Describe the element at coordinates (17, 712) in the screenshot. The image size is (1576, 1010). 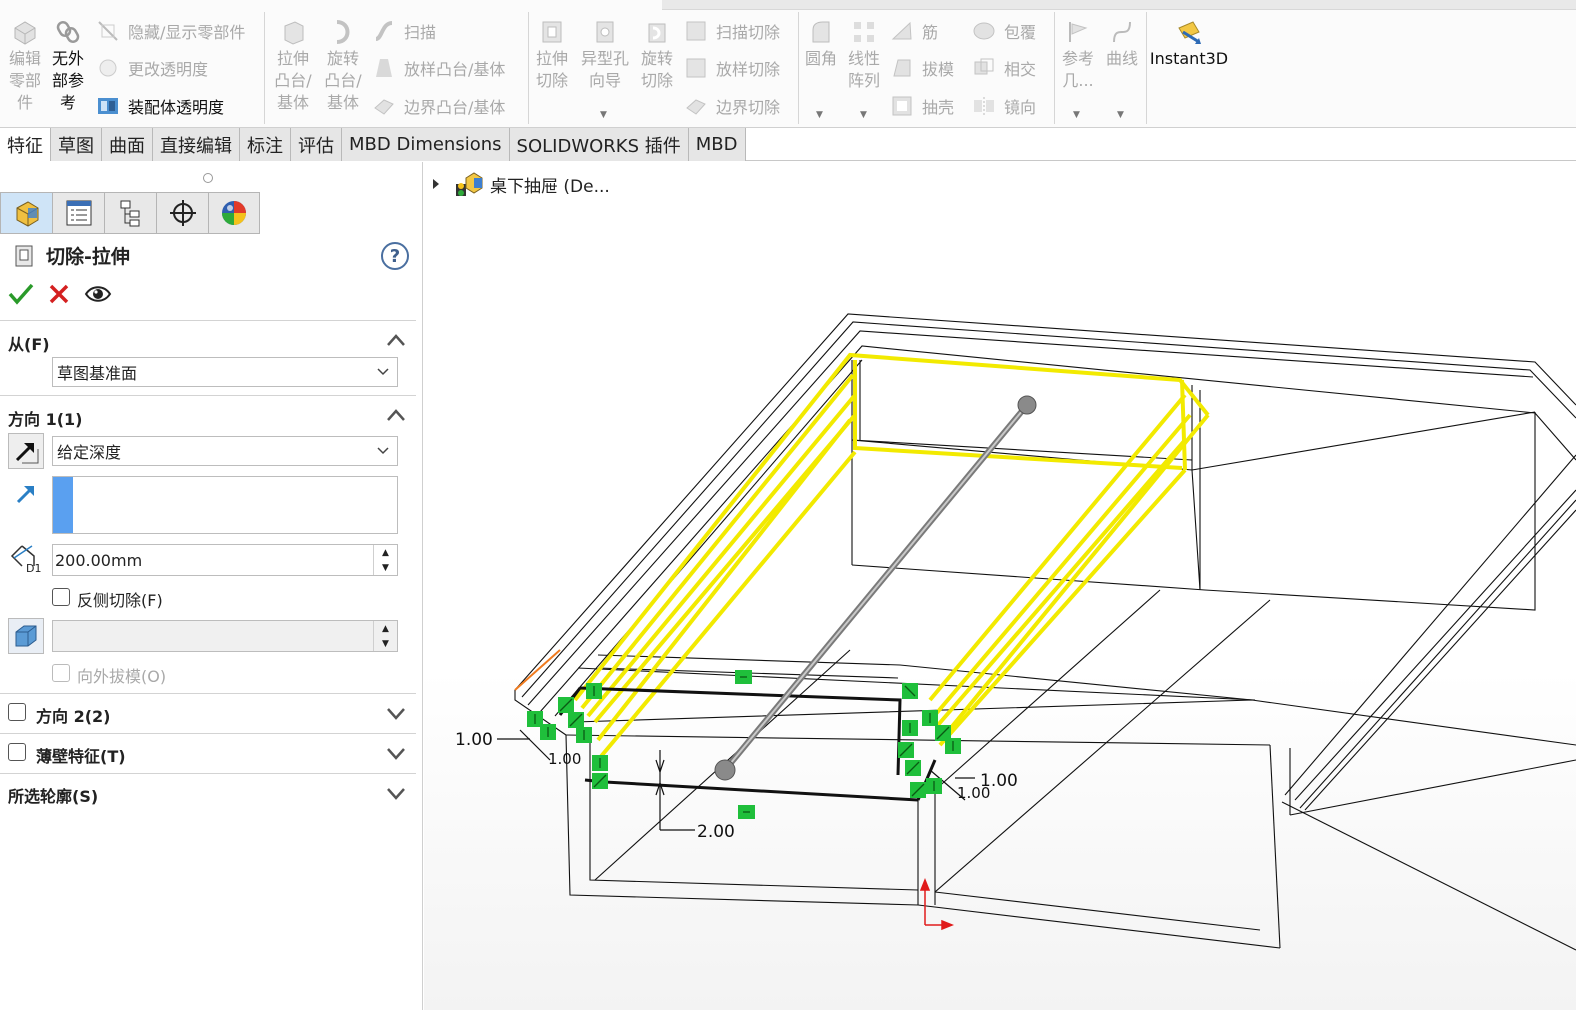
I see `direction2-checkbox` at that location.